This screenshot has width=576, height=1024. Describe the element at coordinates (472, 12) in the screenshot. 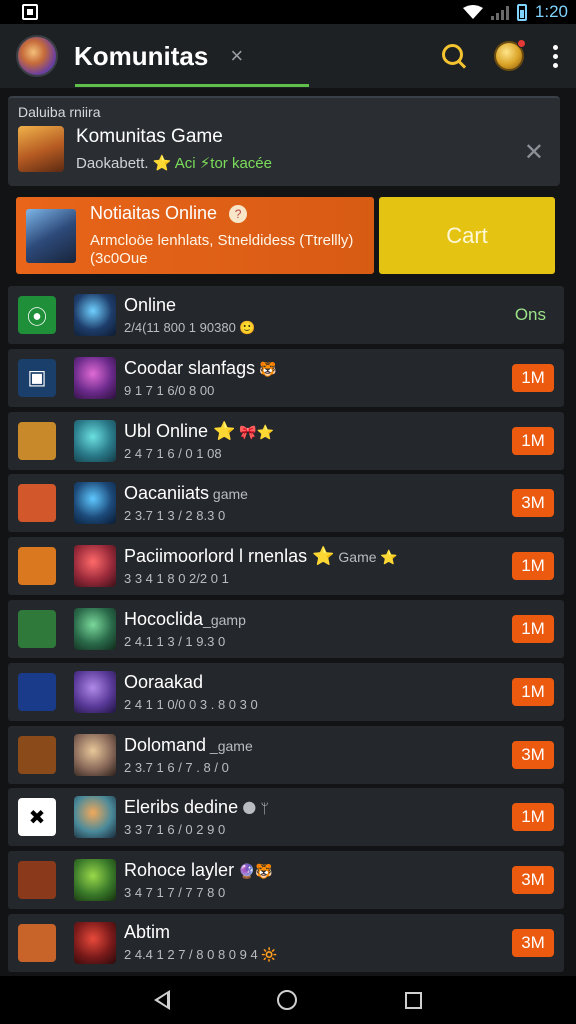

I see `wifi-icon` at that location.